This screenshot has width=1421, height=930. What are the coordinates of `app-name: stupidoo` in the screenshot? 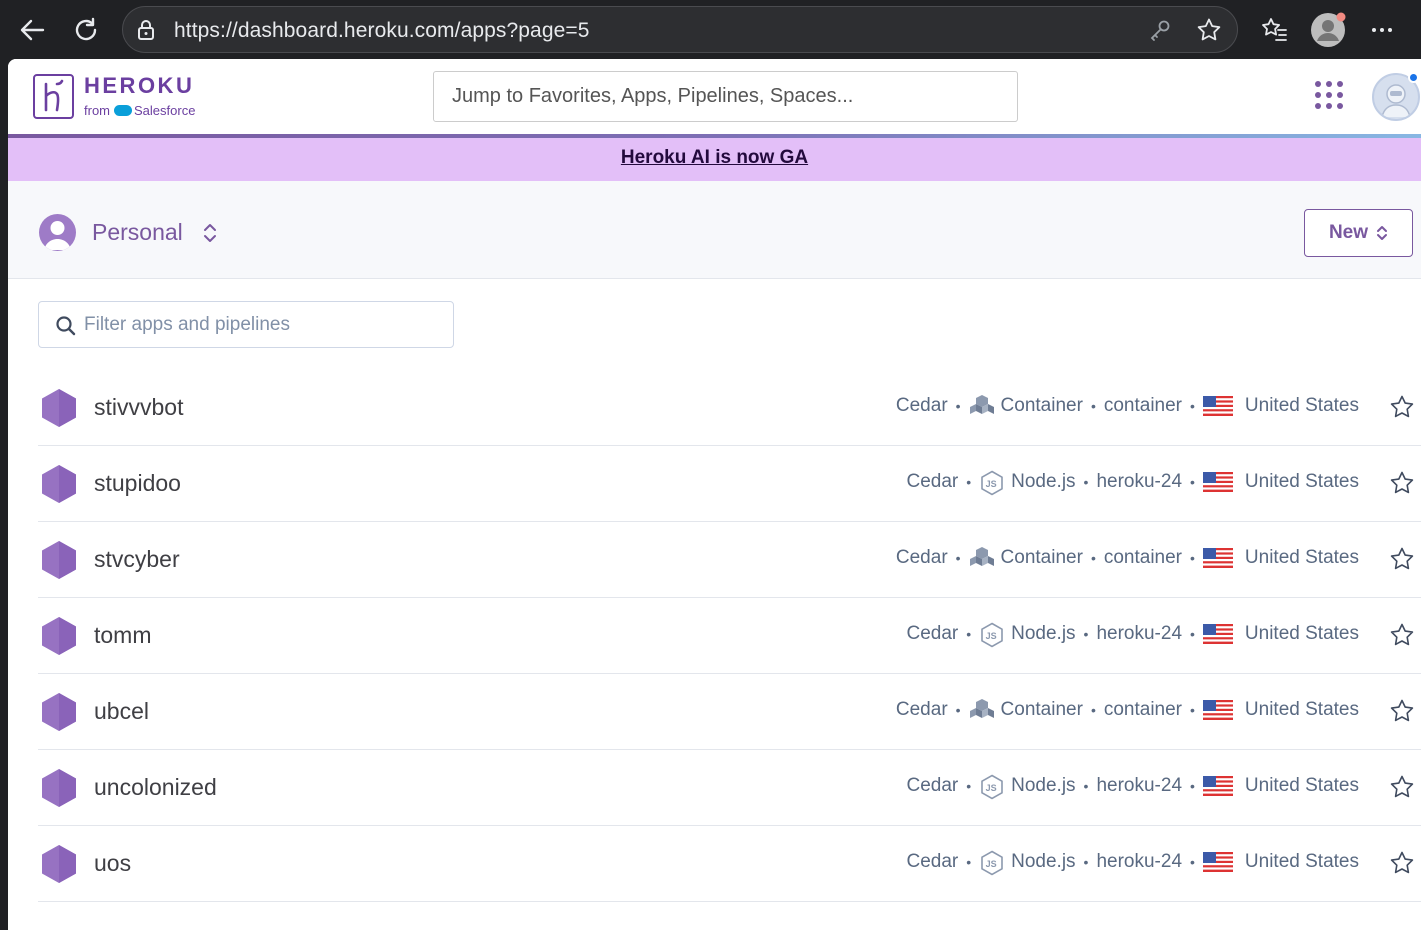 It's located at (137, 483).